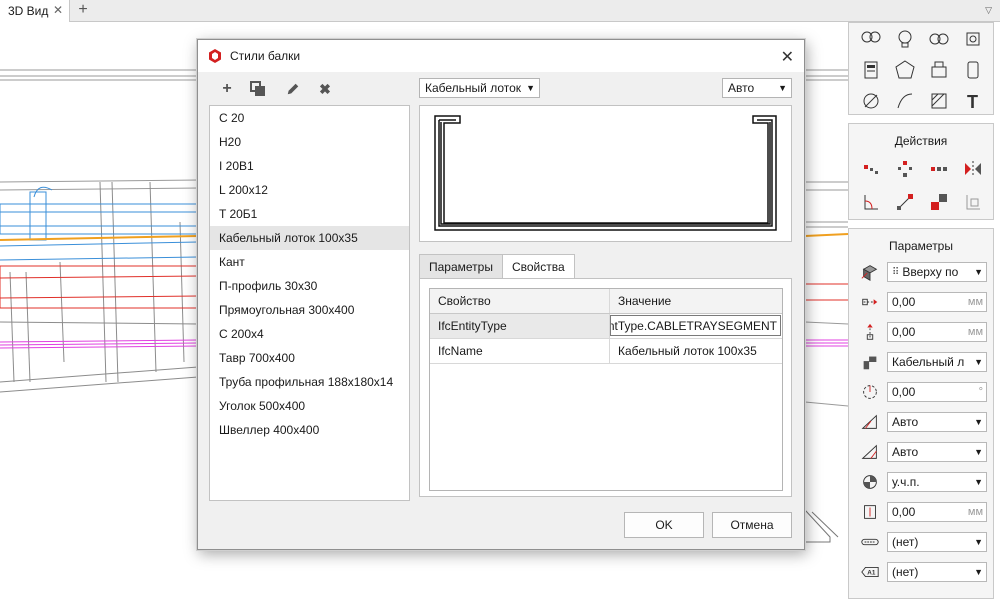 Image resolution: width=1000 pixels, height=599 pixels. What do you see at coordinates (58, 10) in the screenshot?
I see `tab-close-icon: ✕` at bounding box center [58, 10].